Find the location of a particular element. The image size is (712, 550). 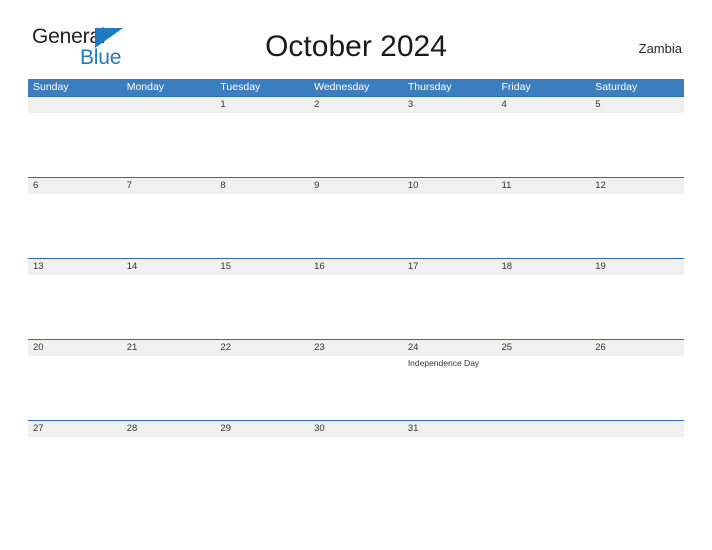

day-number-cell: 22 is located at coordinates (262, 348).